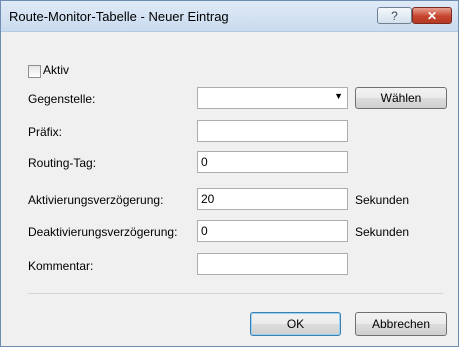  What do you see at coordinates (62, 163) in the screenshot?
I see `routing-tag-label: Routing-Tag:` at bounding box center [62, 163].